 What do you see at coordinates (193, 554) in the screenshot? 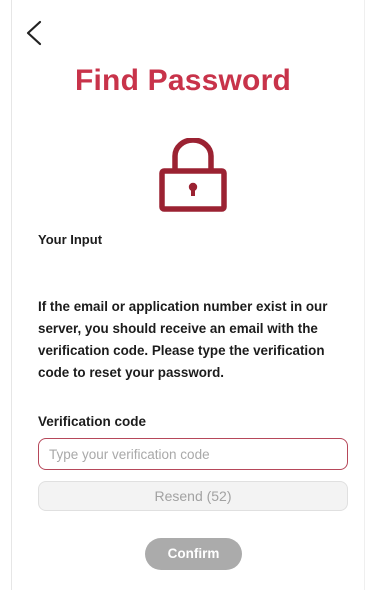
I see `confirm-button: Confirm` at bounding box center [193, 554].